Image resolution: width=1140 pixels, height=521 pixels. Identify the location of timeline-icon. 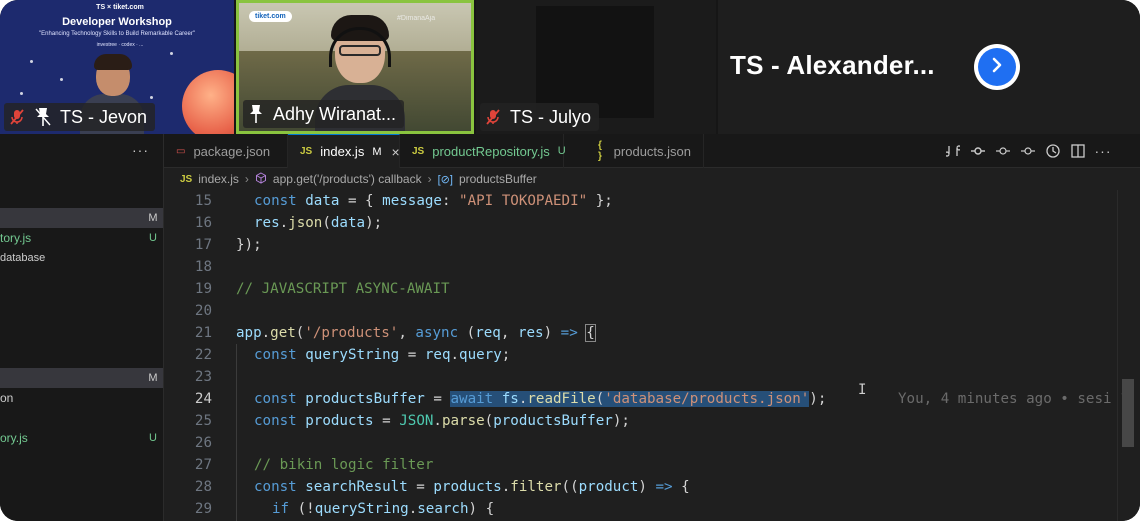
(1053, 151).